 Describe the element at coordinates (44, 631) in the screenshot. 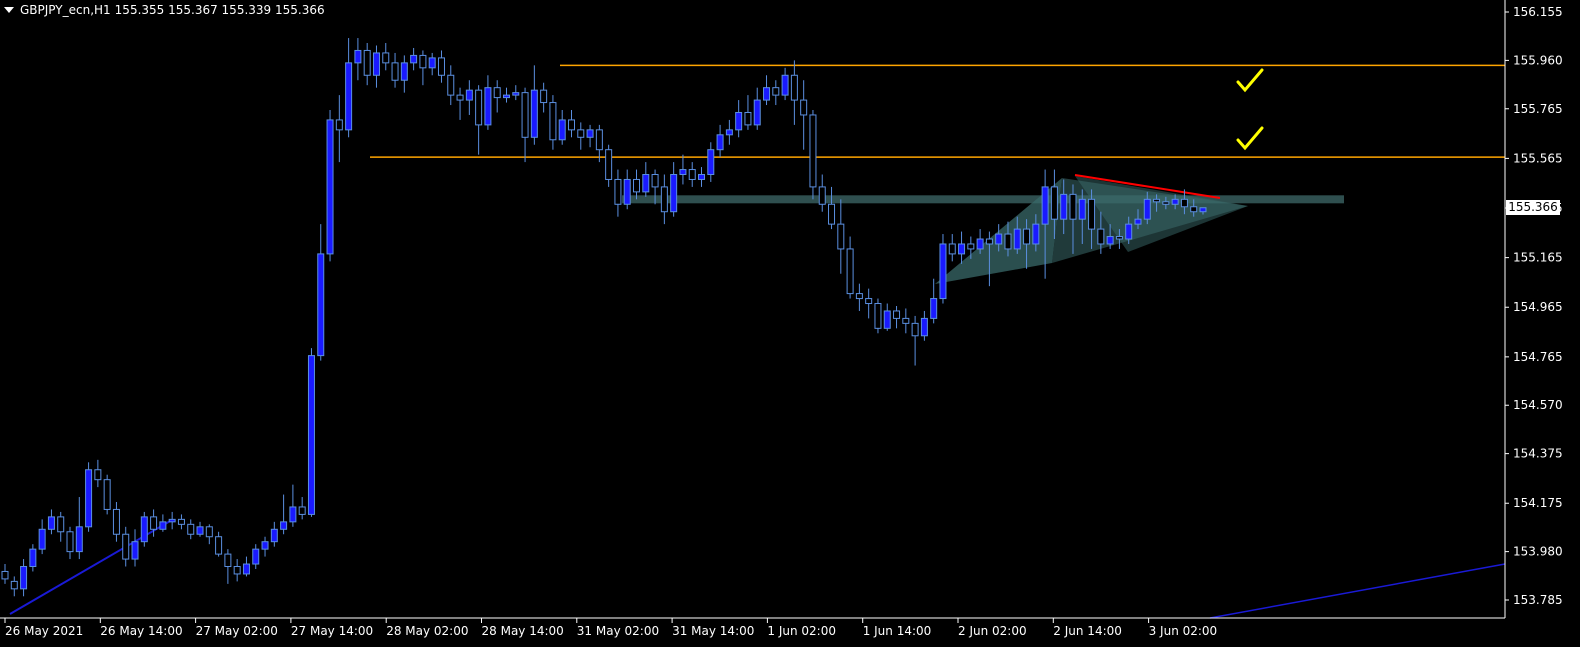

I see `time-tick-label: 26 May 2021` at that location.